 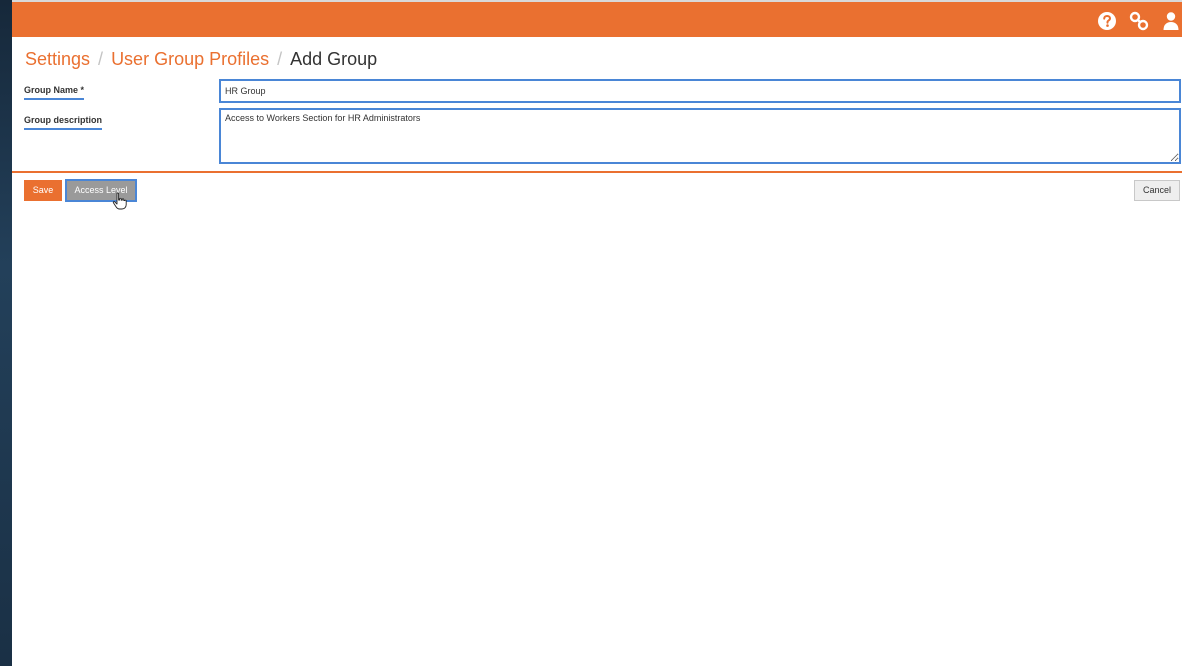 I want to click on top-bar-icons, so click(x=1139, y=21).